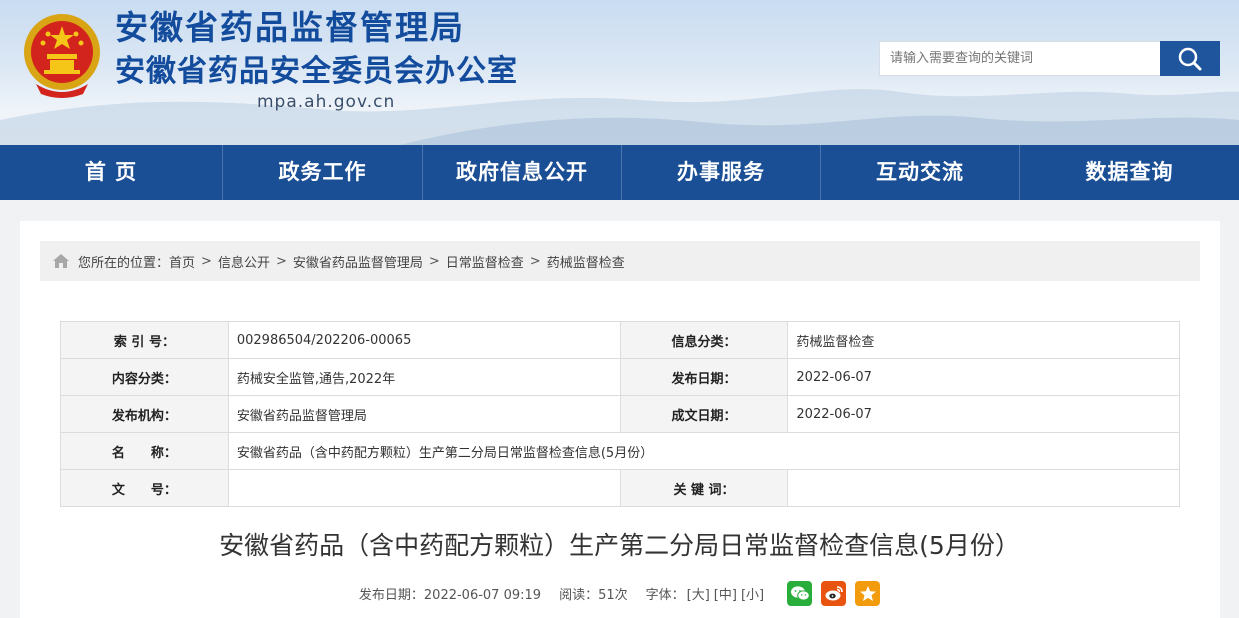 The height and width of the screenshot is (618, 1239). What do you see at coordinates (920, 172) in the screenshot?
I see `nav-item-interaction: 互动交流` at bounding box center [920, 172].